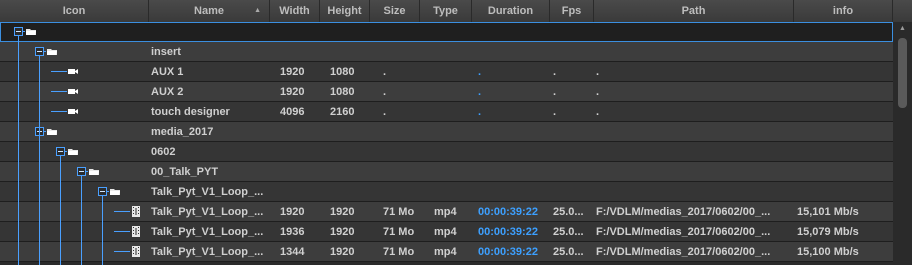  What do you see at coordinates (902, 29) in the screenshot?
I see `scroll-up-arrow-icon: ▲` at bounding box center [902, 29].